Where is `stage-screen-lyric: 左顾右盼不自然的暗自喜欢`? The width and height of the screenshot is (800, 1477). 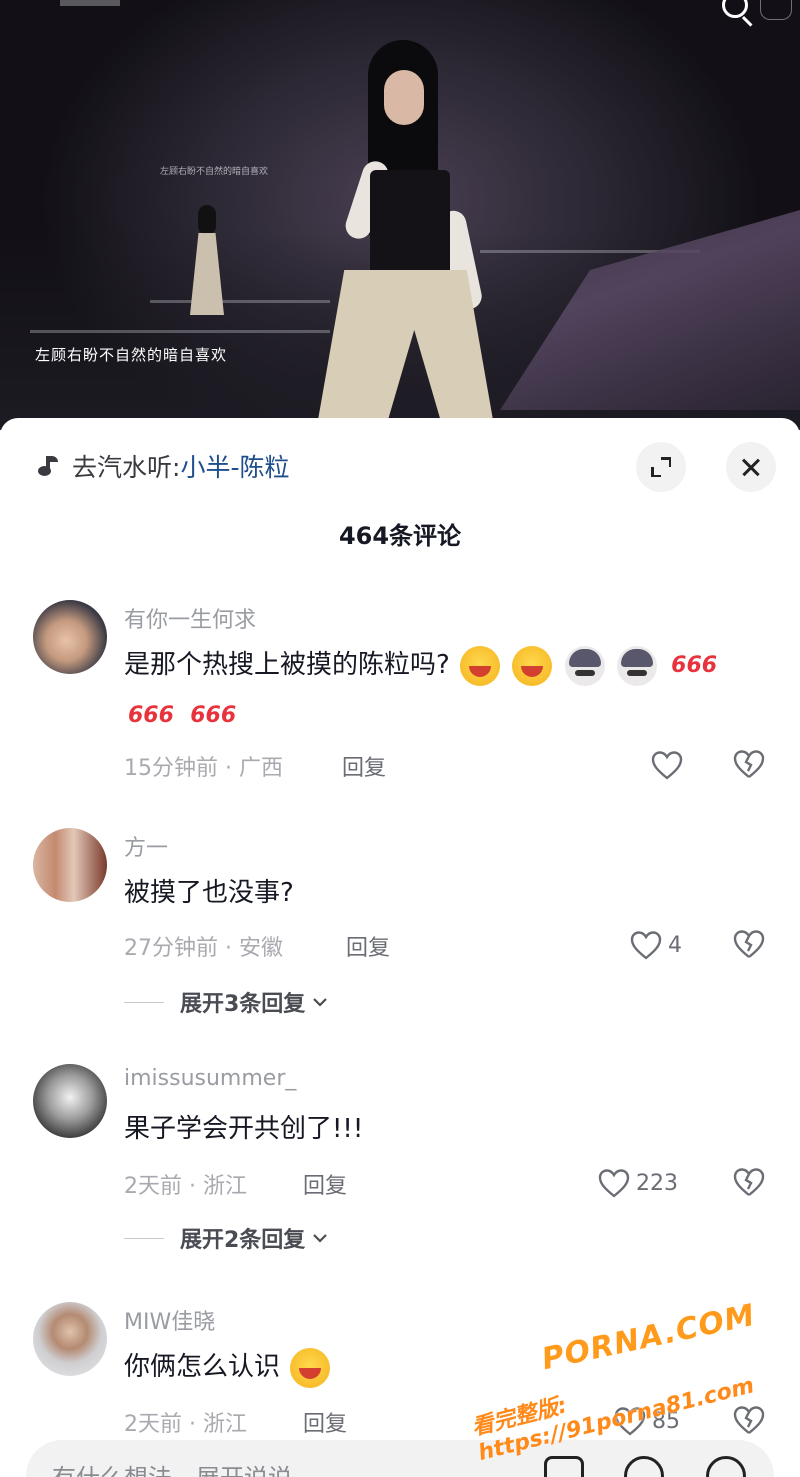 stage-screen-lyric: 左顾右盼不自然的暗自喜欢 is located at coordinates (214, 172).